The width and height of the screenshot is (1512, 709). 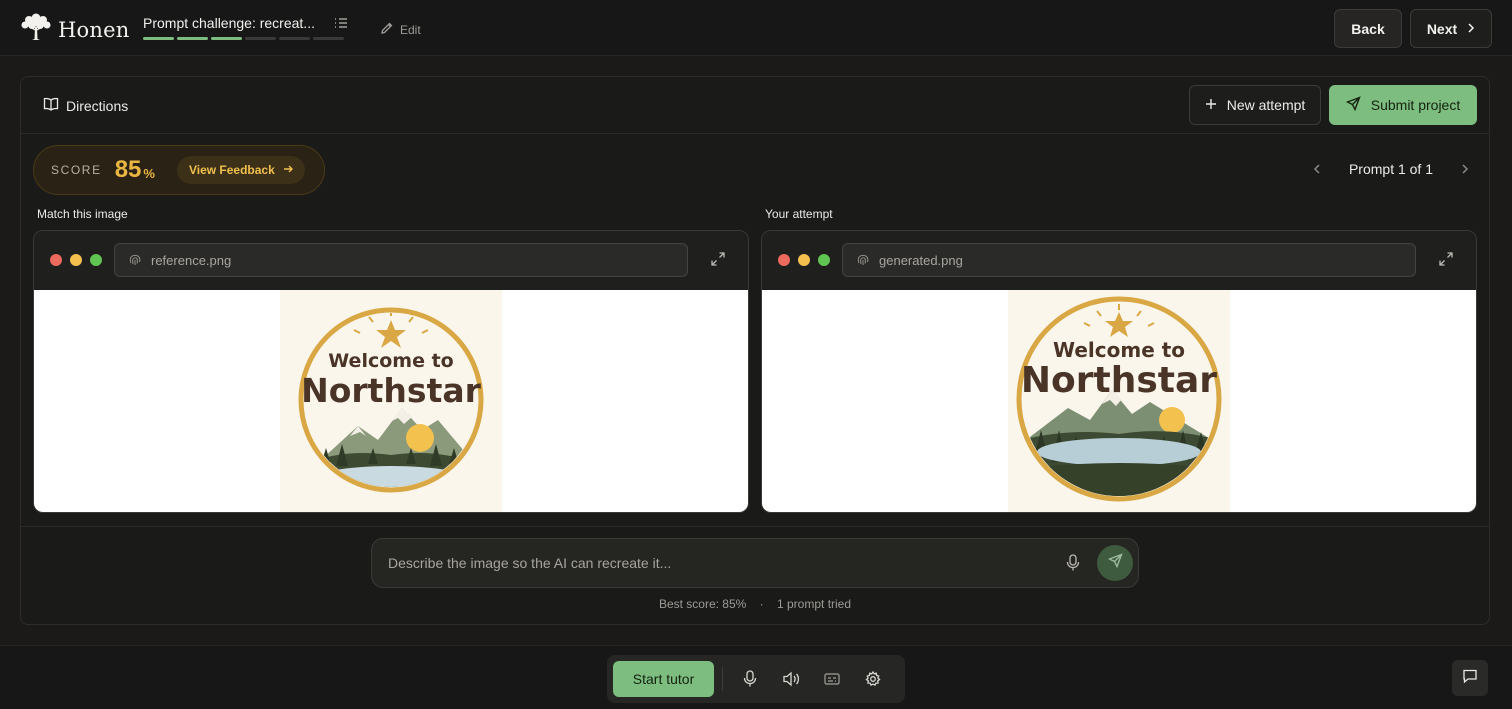 What do you see at coordinates (791, 679) in the screenshot?
I see `speaker-icon` at bounding box center [791, 679].